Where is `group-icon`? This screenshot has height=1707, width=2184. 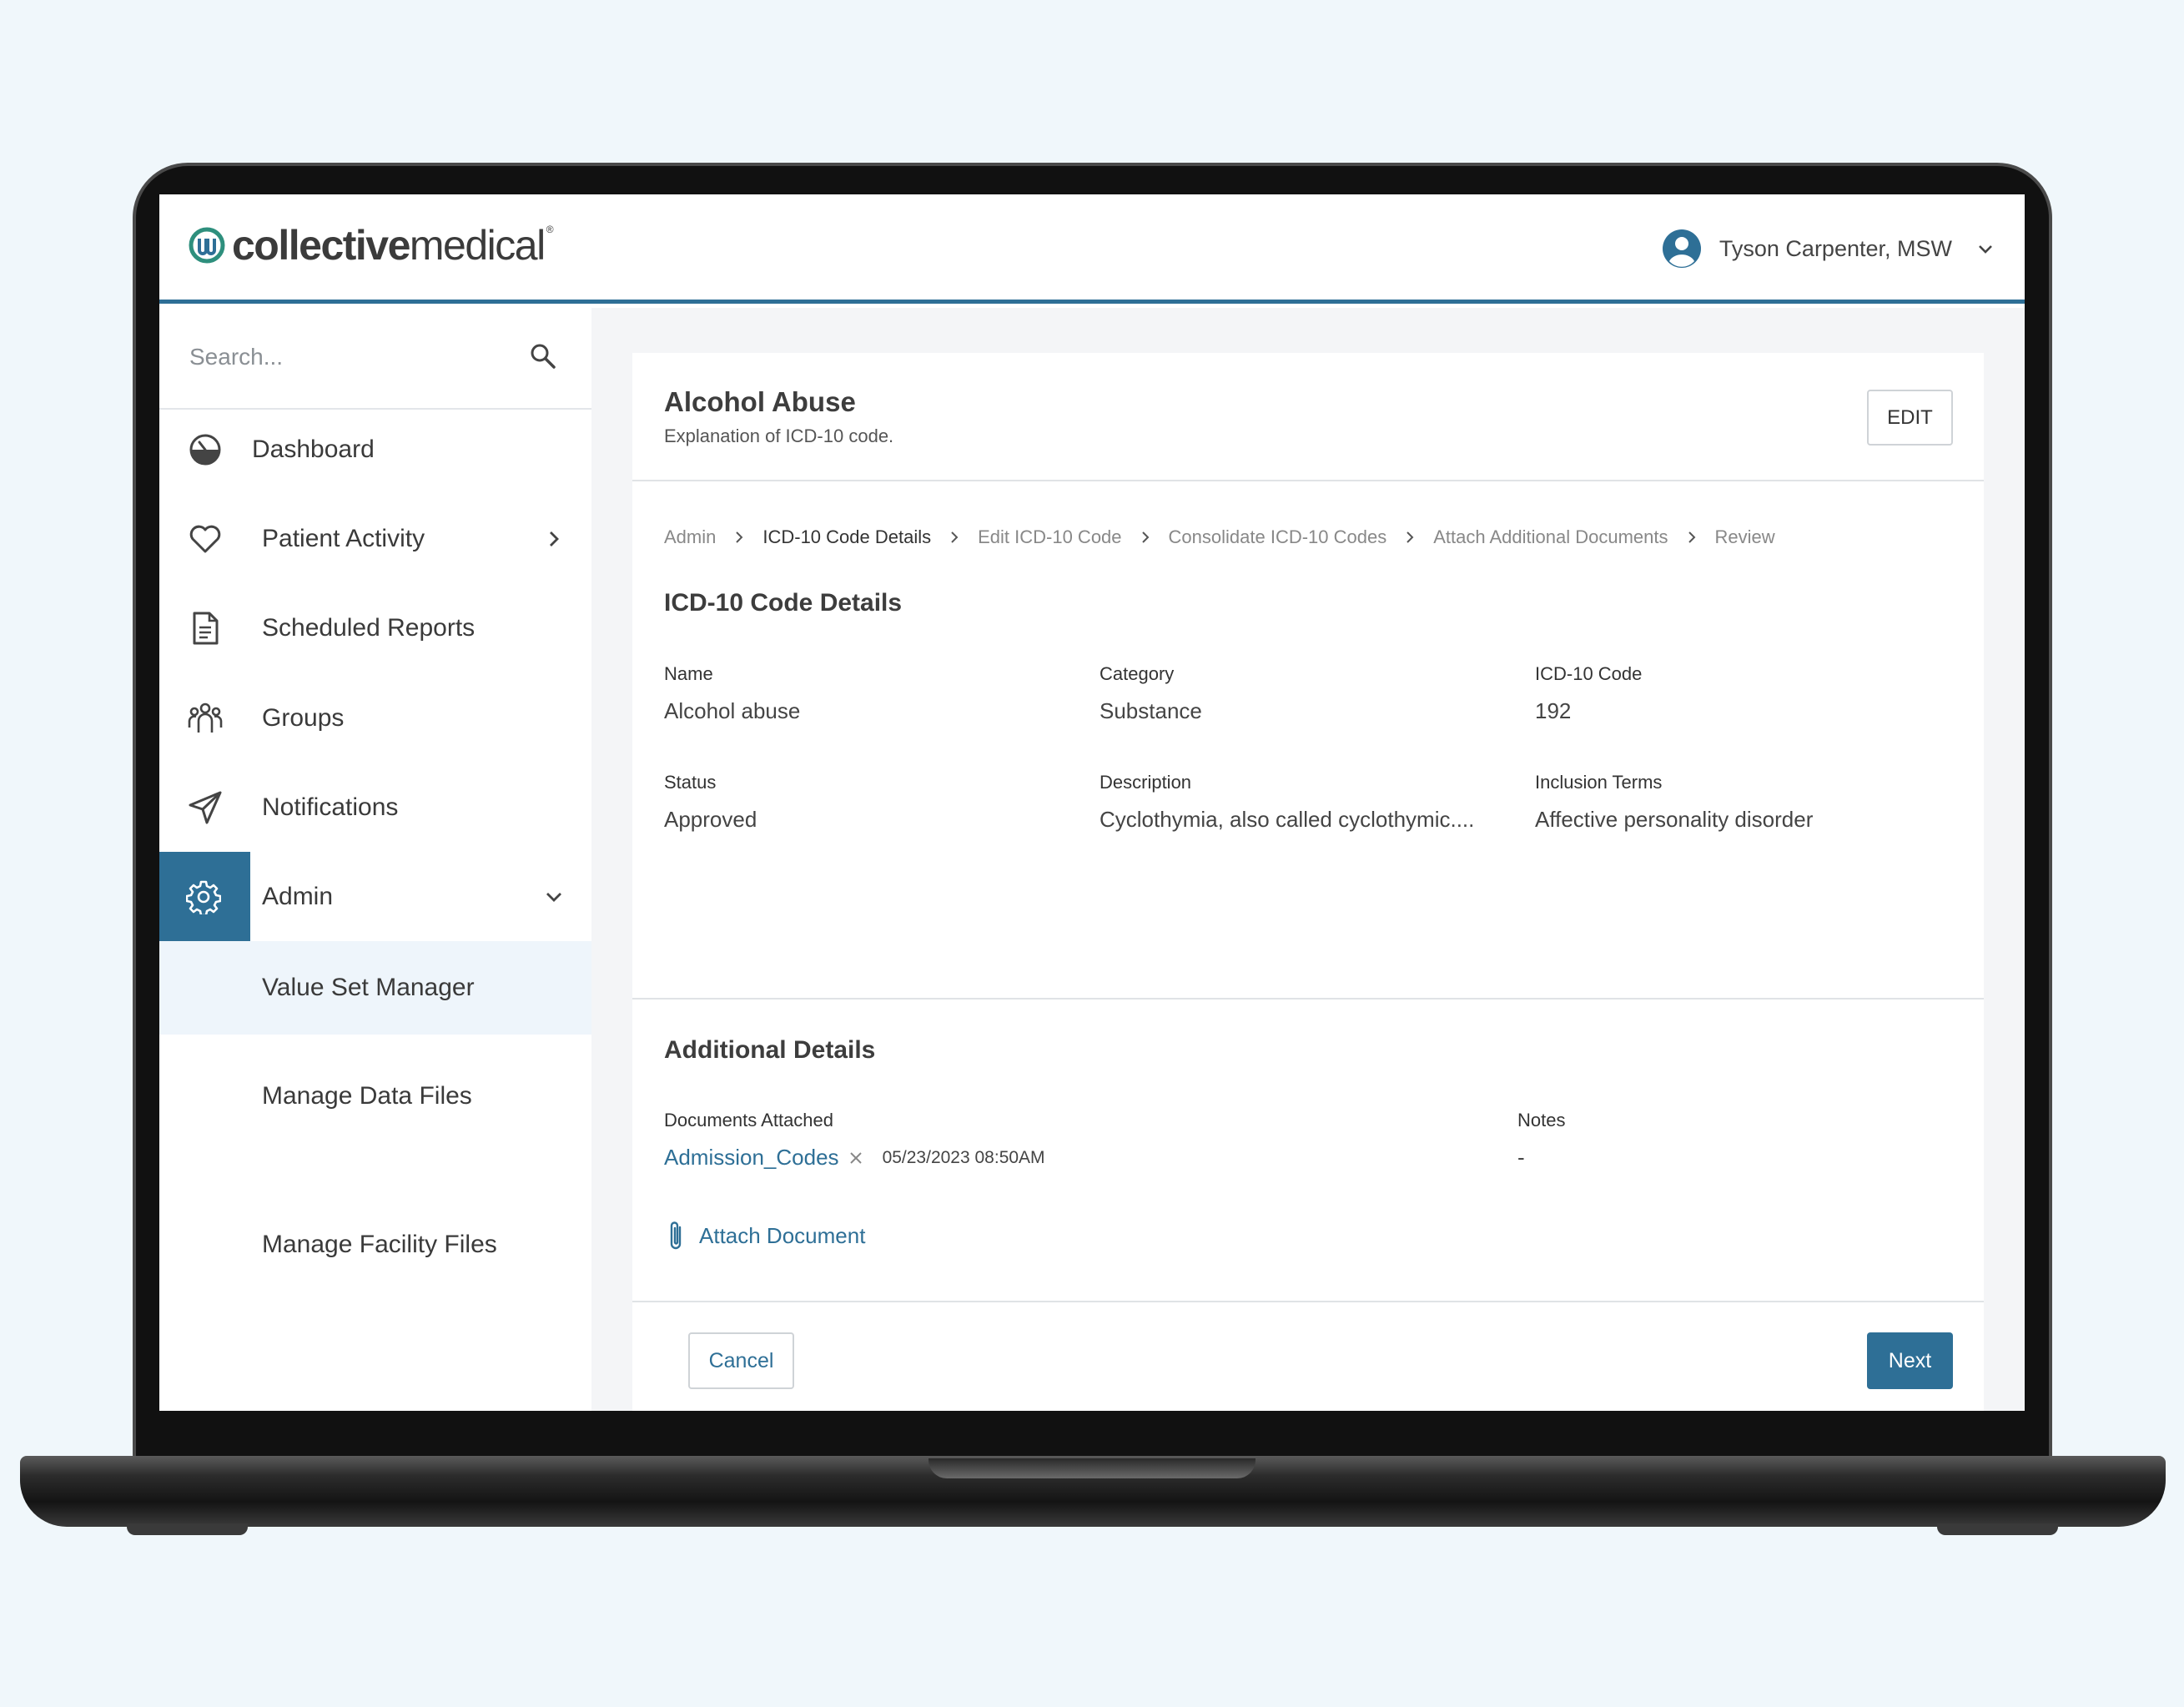
group-icon is located at coordinates (205, 717).